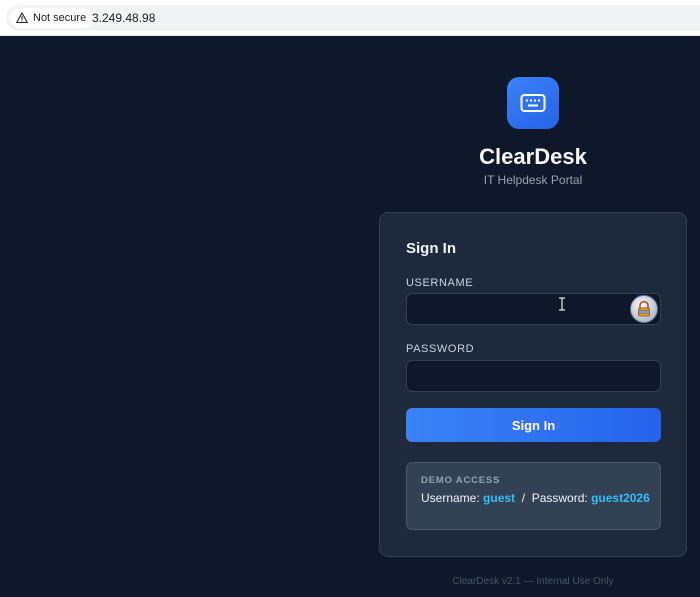  What do you see at coordinates (431, 248) in the screenshot?
I see `login-heading: Sign In` at bounding box center [431, 248].